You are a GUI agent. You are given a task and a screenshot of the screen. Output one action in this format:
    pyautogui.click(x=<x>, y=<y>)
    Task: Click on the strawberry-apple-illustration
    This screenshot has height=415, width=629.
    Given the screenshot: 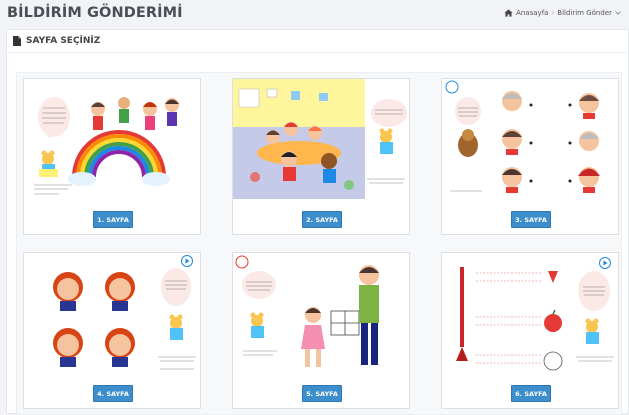 What is the action you would take?
    pyautogui.click(x=530, y=316)
    